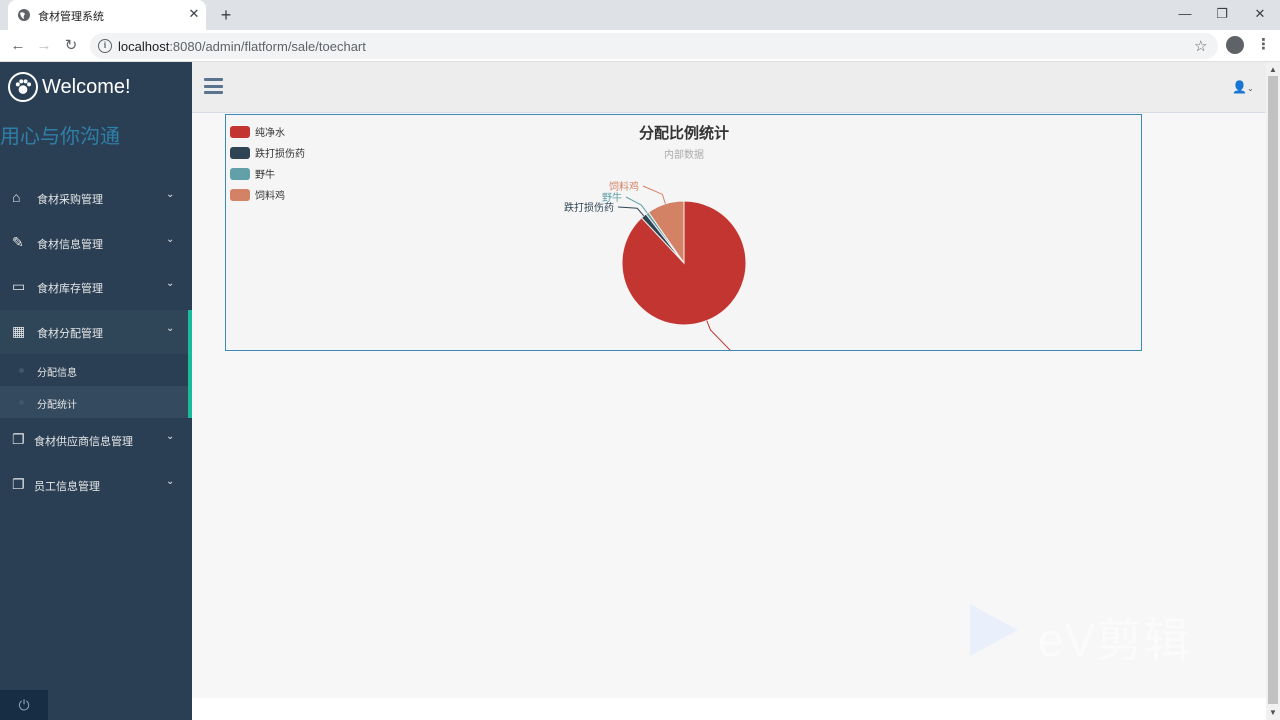 This screenshot has width=1280, height=720. I want to click on chart-title: 分配比例统计, so click(684, 133).